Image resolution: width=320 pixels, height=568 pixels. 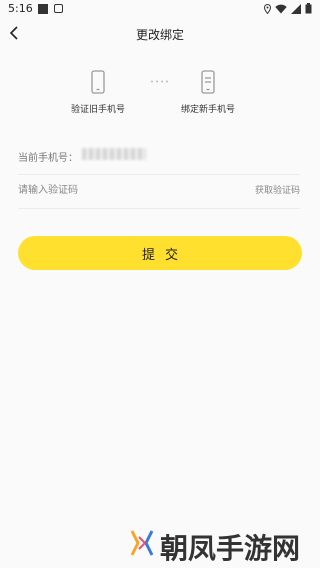 What do you see at coordinates (97, 110) in the screenshot?
I see `step-label: 验证旧手机号` at bounding box center [97, 110].